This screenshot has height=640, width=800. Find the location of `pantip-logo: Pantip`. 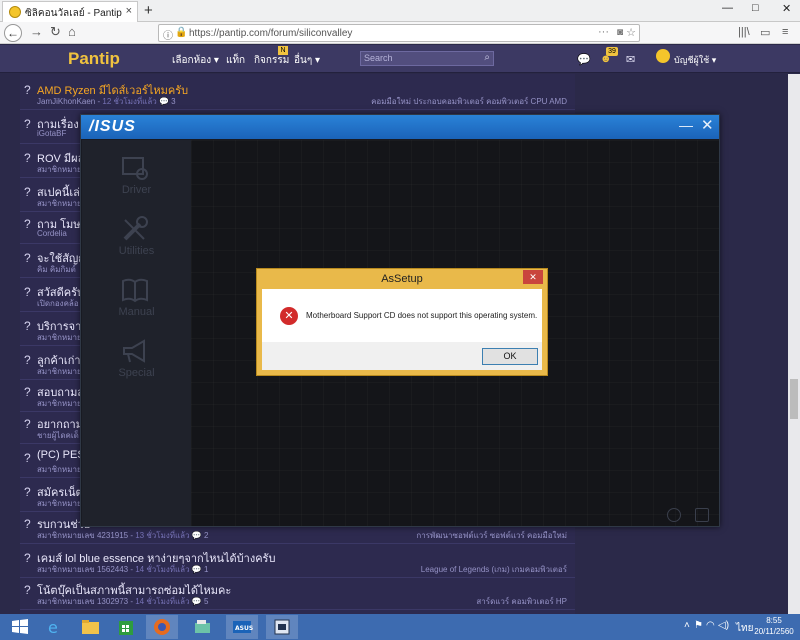

pantip-logo: Pantip is located at coordinates (94, 59).